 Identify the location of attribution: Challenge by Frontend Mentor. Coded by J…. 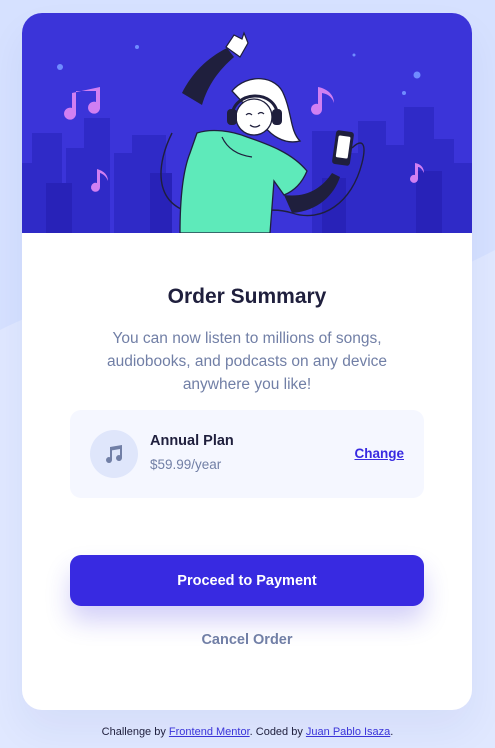
(247, 732).